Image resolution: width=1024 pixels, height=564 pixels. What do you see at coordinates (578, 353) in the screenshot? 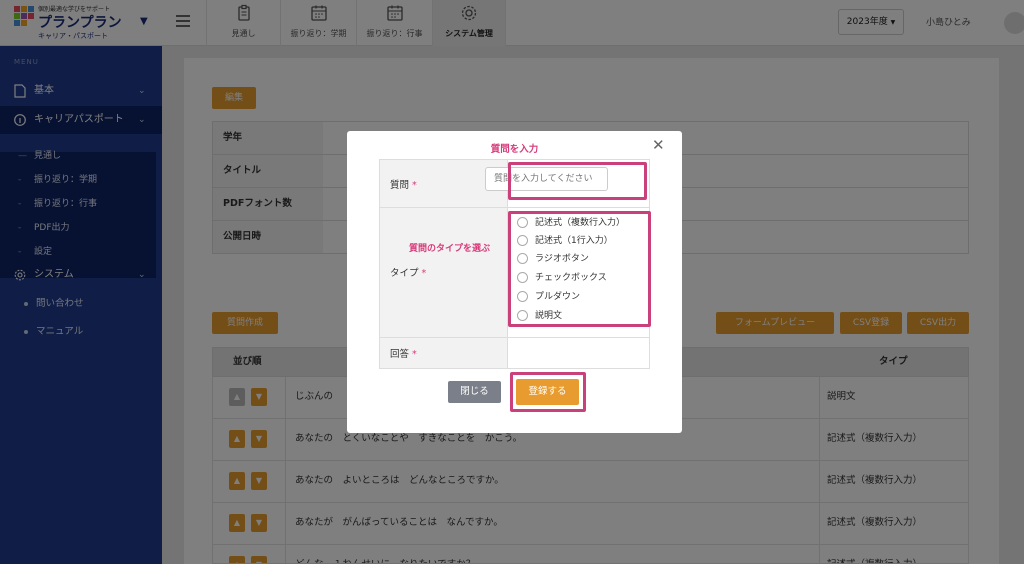
I see `answer-value-cell` at bounding box center [578, 353].